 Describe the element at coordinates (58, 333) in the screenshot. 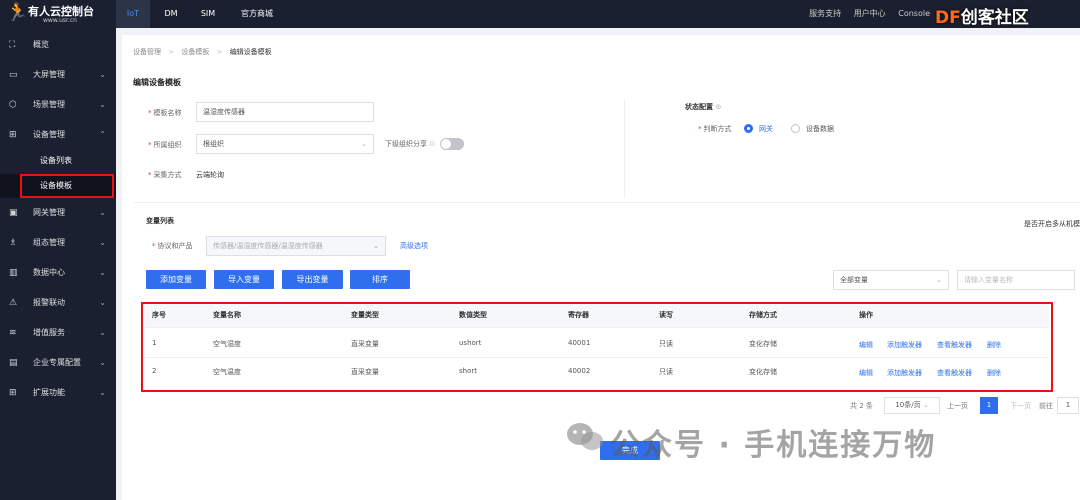

I see `sidebar-item-value-added: ≋ 增值服务 ⌄` at that location.